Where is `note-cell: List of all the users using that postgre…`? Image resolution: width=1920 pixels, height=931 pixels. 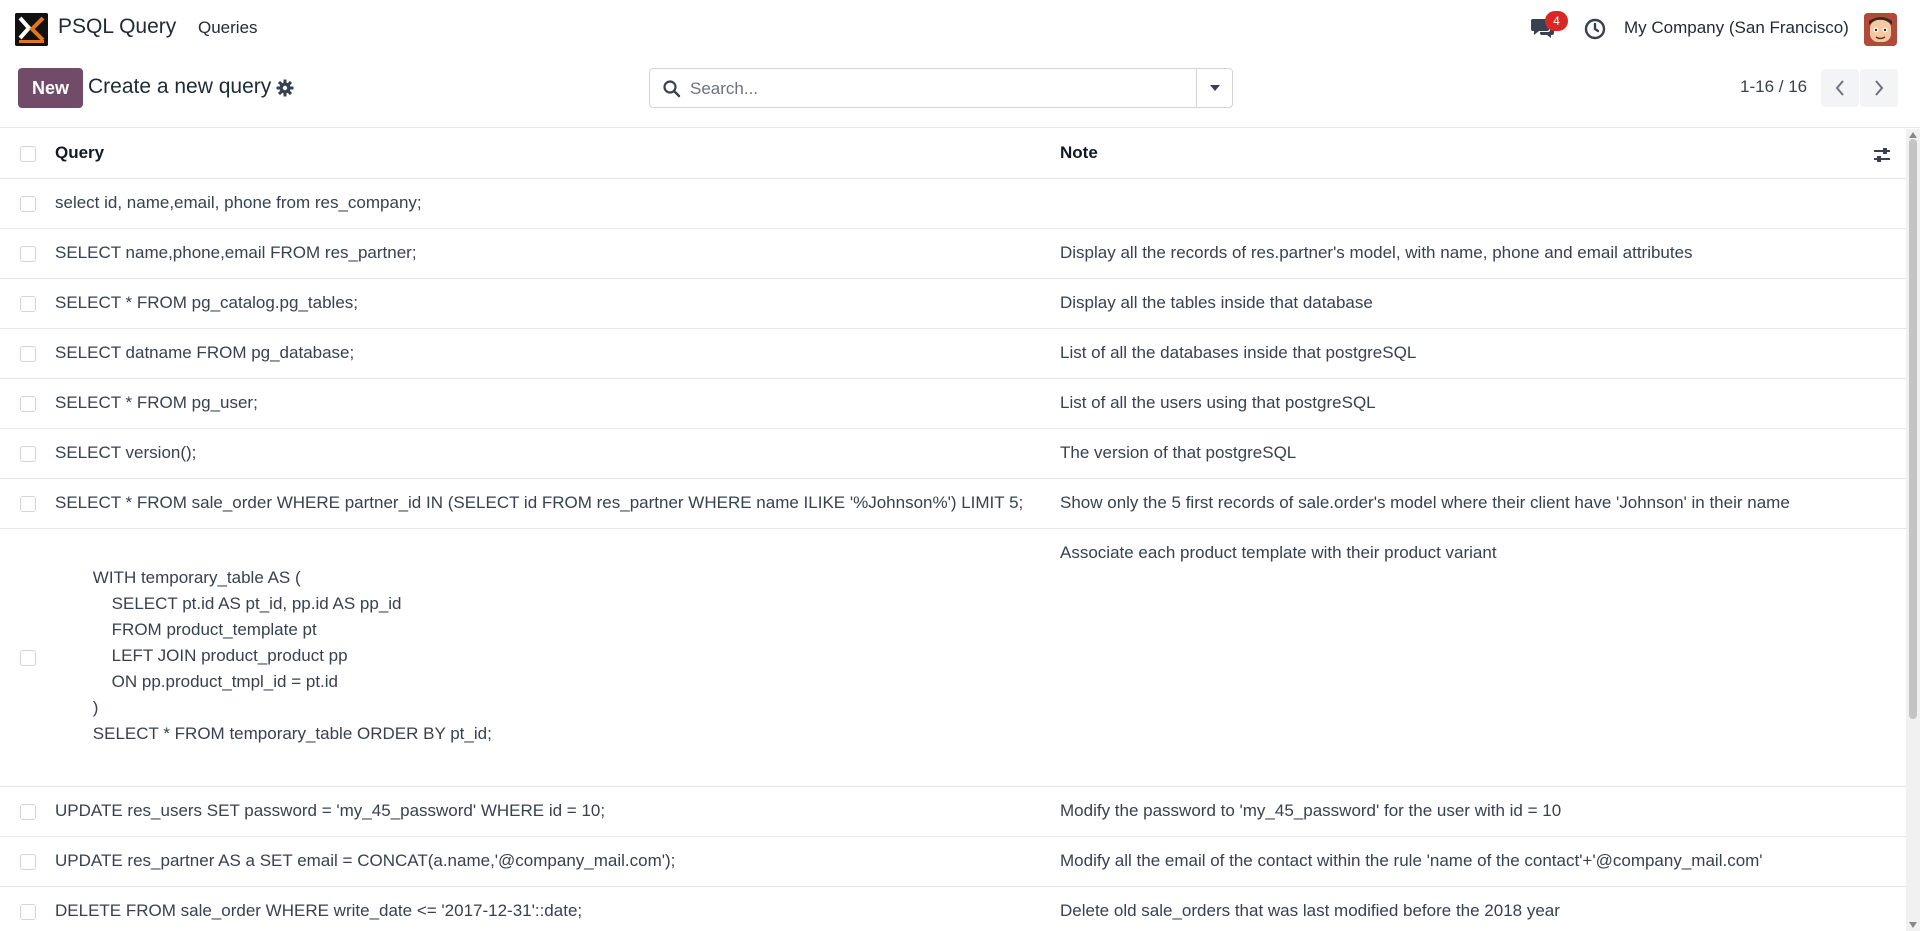
note-cell: List of all the users using that postgre… is located at coordinates (1218, 403).